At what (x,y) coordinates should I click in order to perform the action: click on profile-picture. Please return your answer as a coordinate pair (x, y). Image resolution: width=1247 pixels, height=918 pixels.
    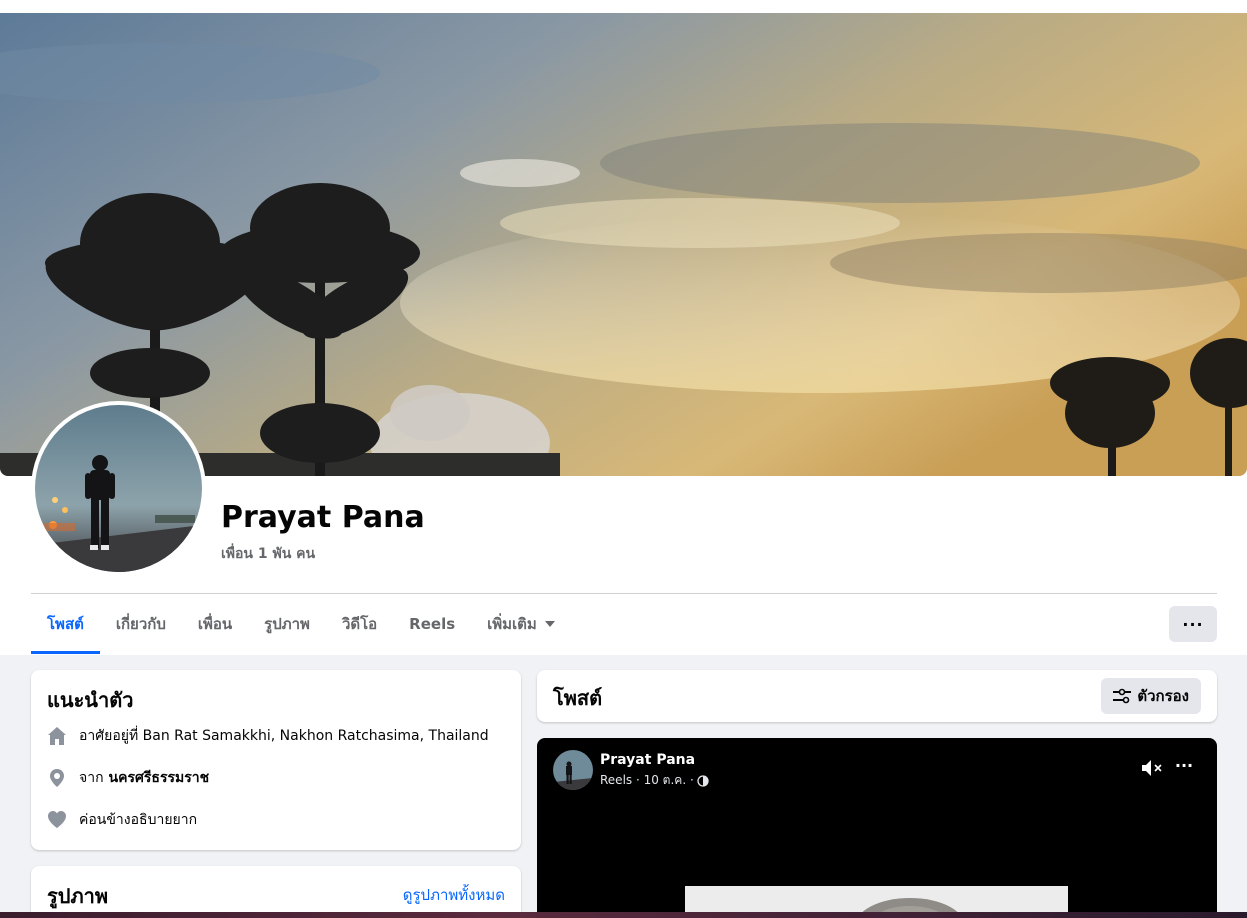
    Looking at the image, I should click on (118, 488).